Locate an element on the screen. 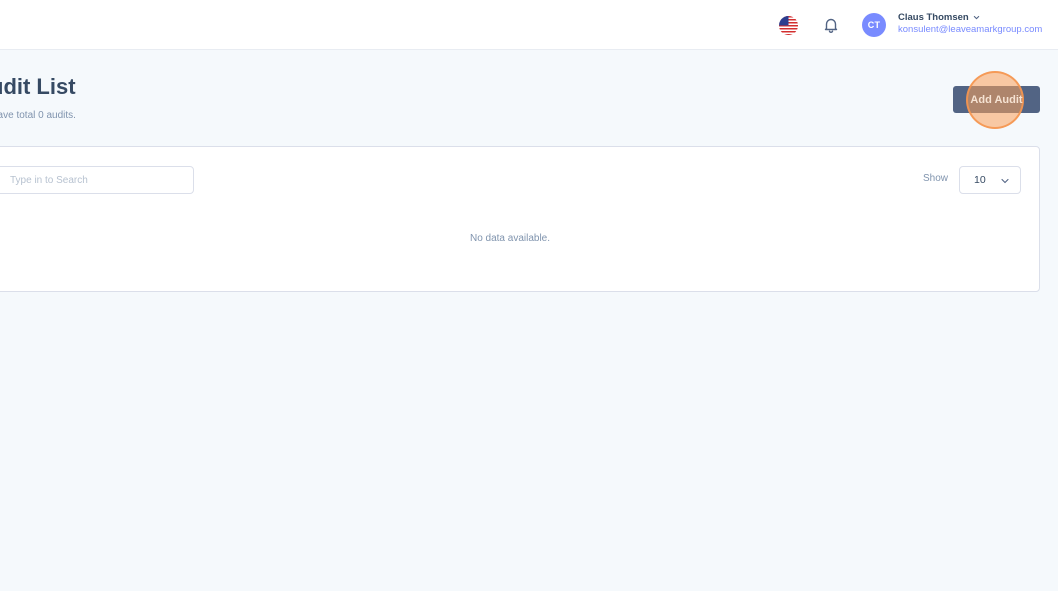  avatar: CT is located at coordinates (874, 25).